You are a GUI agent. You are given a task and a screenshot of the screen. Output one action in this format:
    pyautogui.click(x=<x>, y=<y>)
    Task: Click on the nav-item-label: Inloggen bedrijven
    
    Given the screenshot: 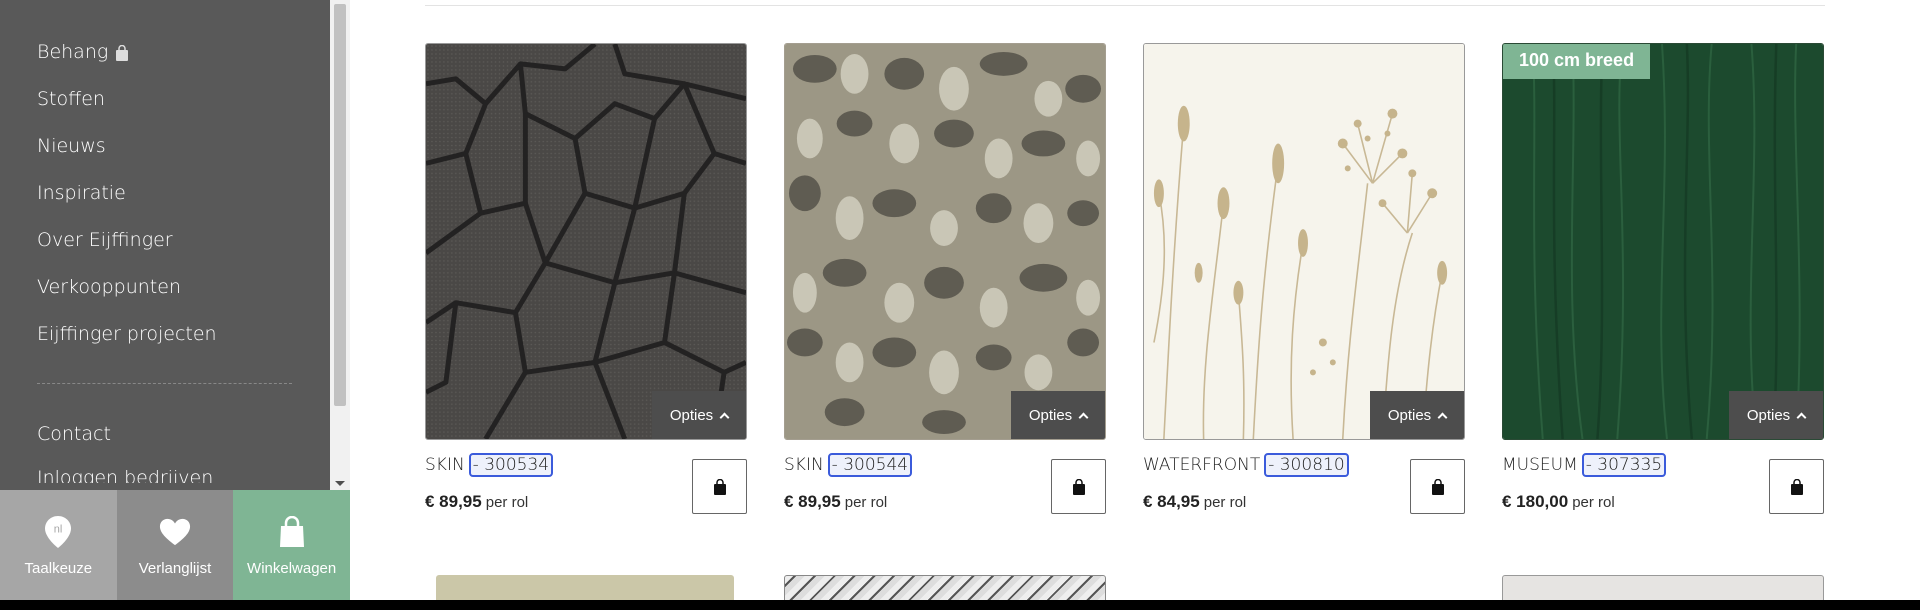 What is the action you would take?
    pyautogui.click(x=125, y=475)
    